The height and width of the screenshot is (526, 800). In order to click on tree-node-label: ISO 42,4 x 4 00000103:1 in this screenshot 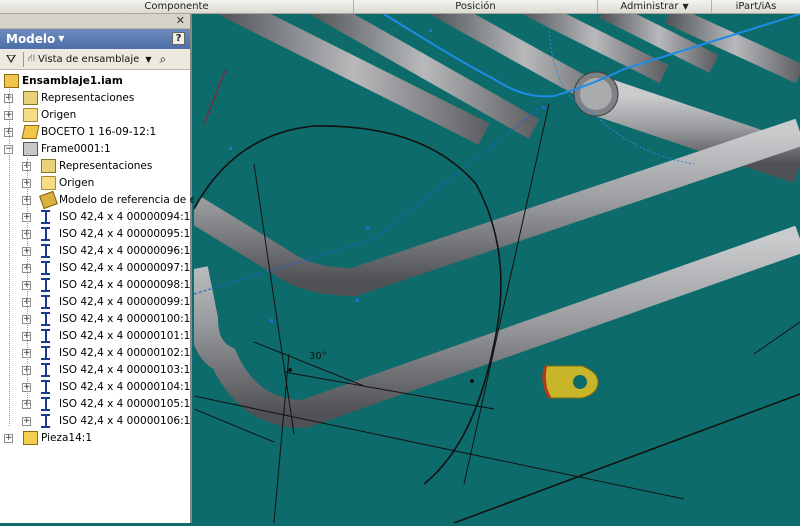, I will do `click(125, 370)`.